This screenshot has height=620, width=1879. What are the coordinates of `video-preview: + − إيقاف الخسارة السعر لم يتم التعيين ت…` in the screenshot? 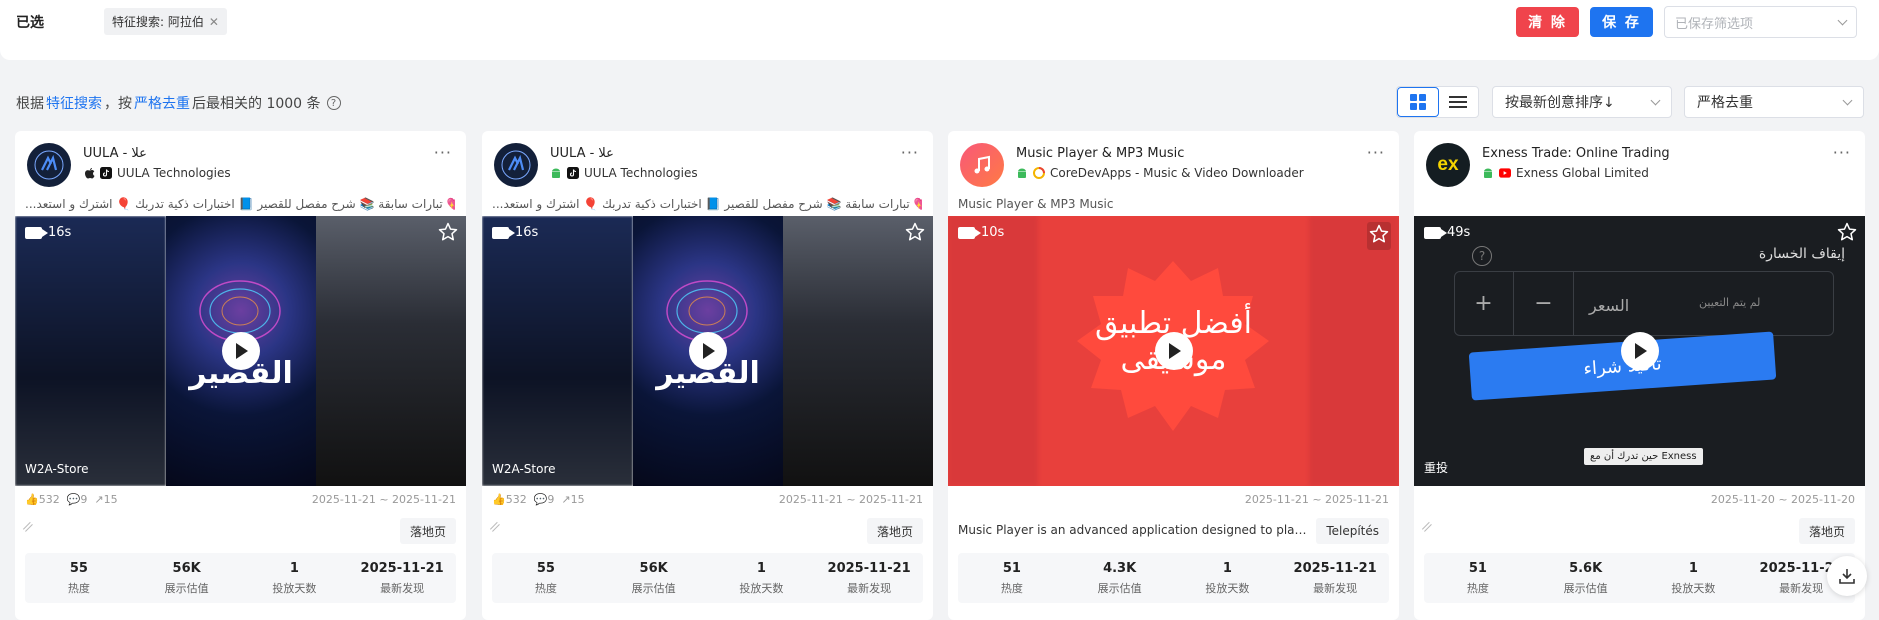 It's located at (1639, 351).